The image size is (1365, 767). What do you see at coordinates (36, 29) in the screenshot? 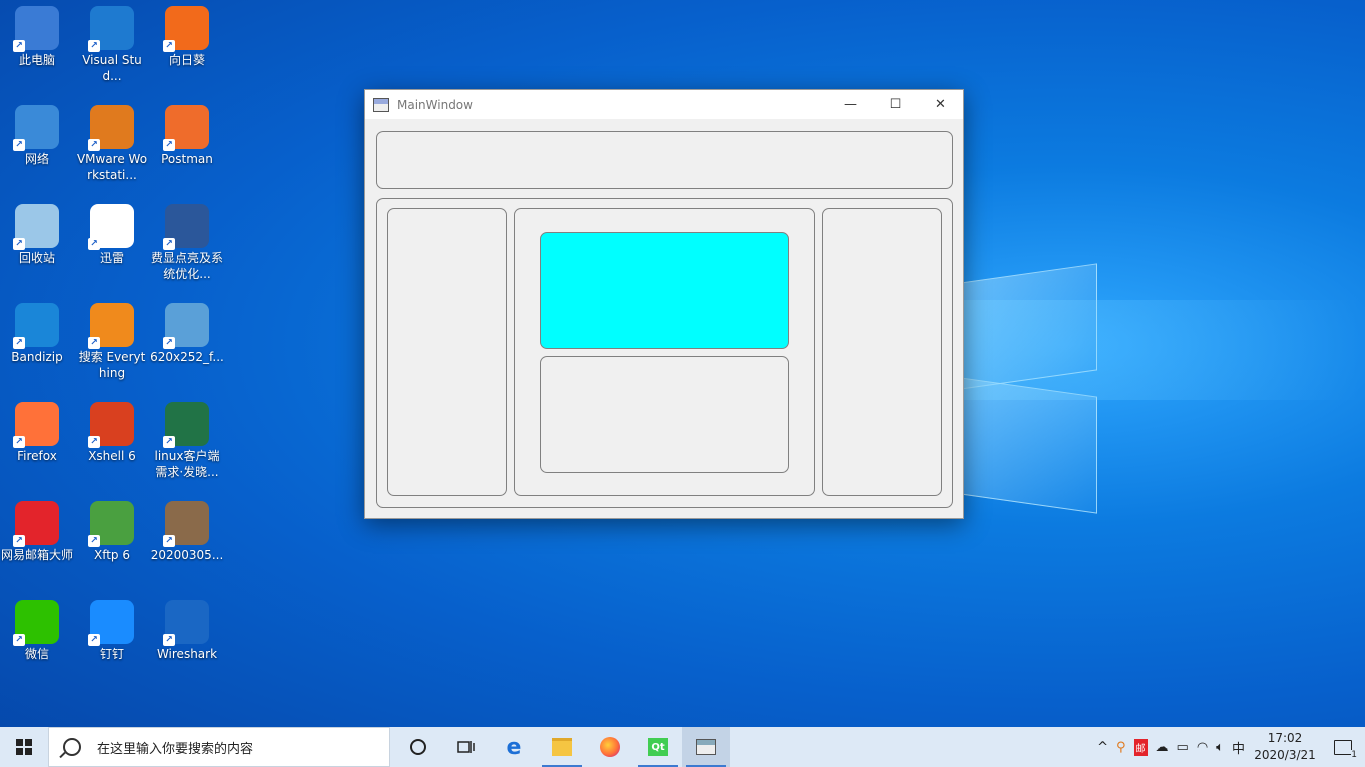
I see `this-pc-icon: ↗` at bounding box center [36, 29].